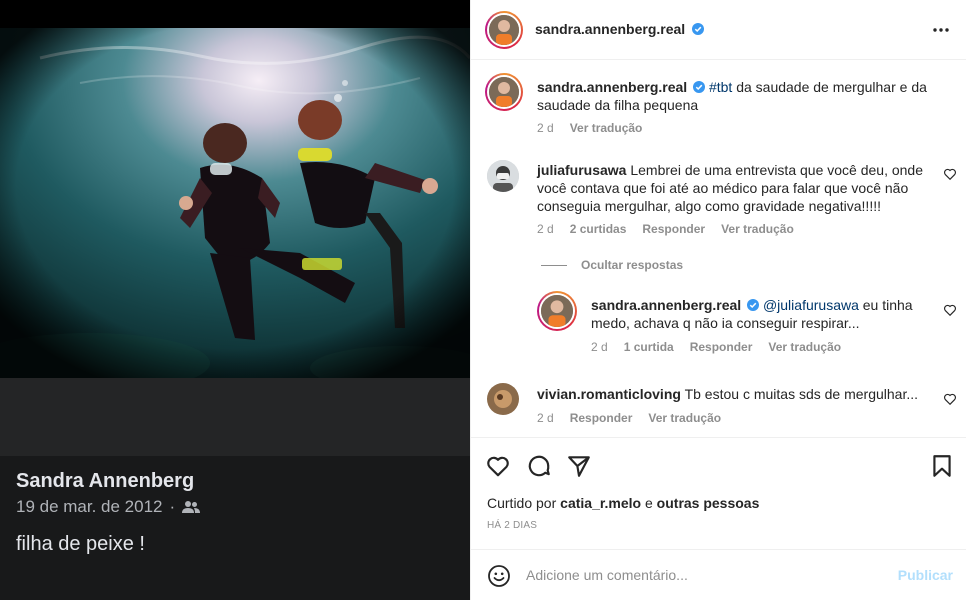 This screenshot has width=966, height=600. Describe the element at coordinates (718, 30) in the screenshot. I see `post-header: sandra.annenberg.real` at that location.